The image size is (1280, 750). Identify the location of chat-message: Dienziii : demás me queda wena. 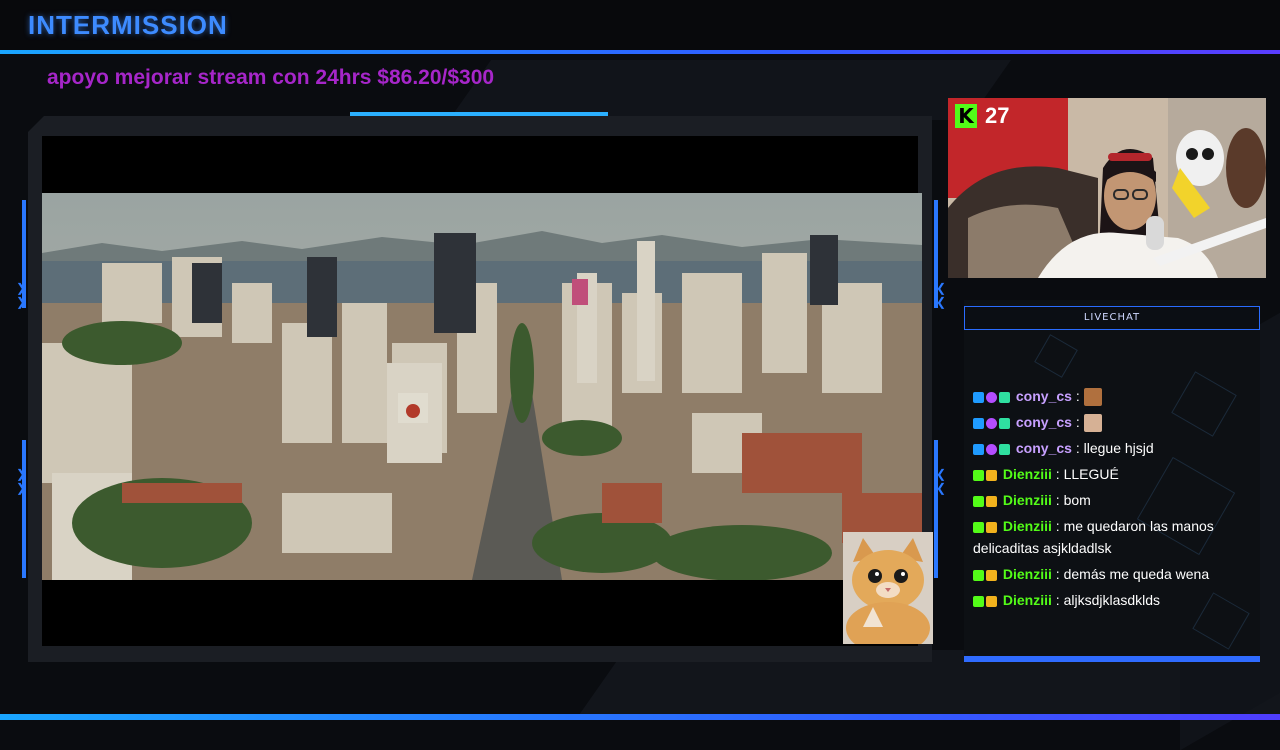
(1113, 574).